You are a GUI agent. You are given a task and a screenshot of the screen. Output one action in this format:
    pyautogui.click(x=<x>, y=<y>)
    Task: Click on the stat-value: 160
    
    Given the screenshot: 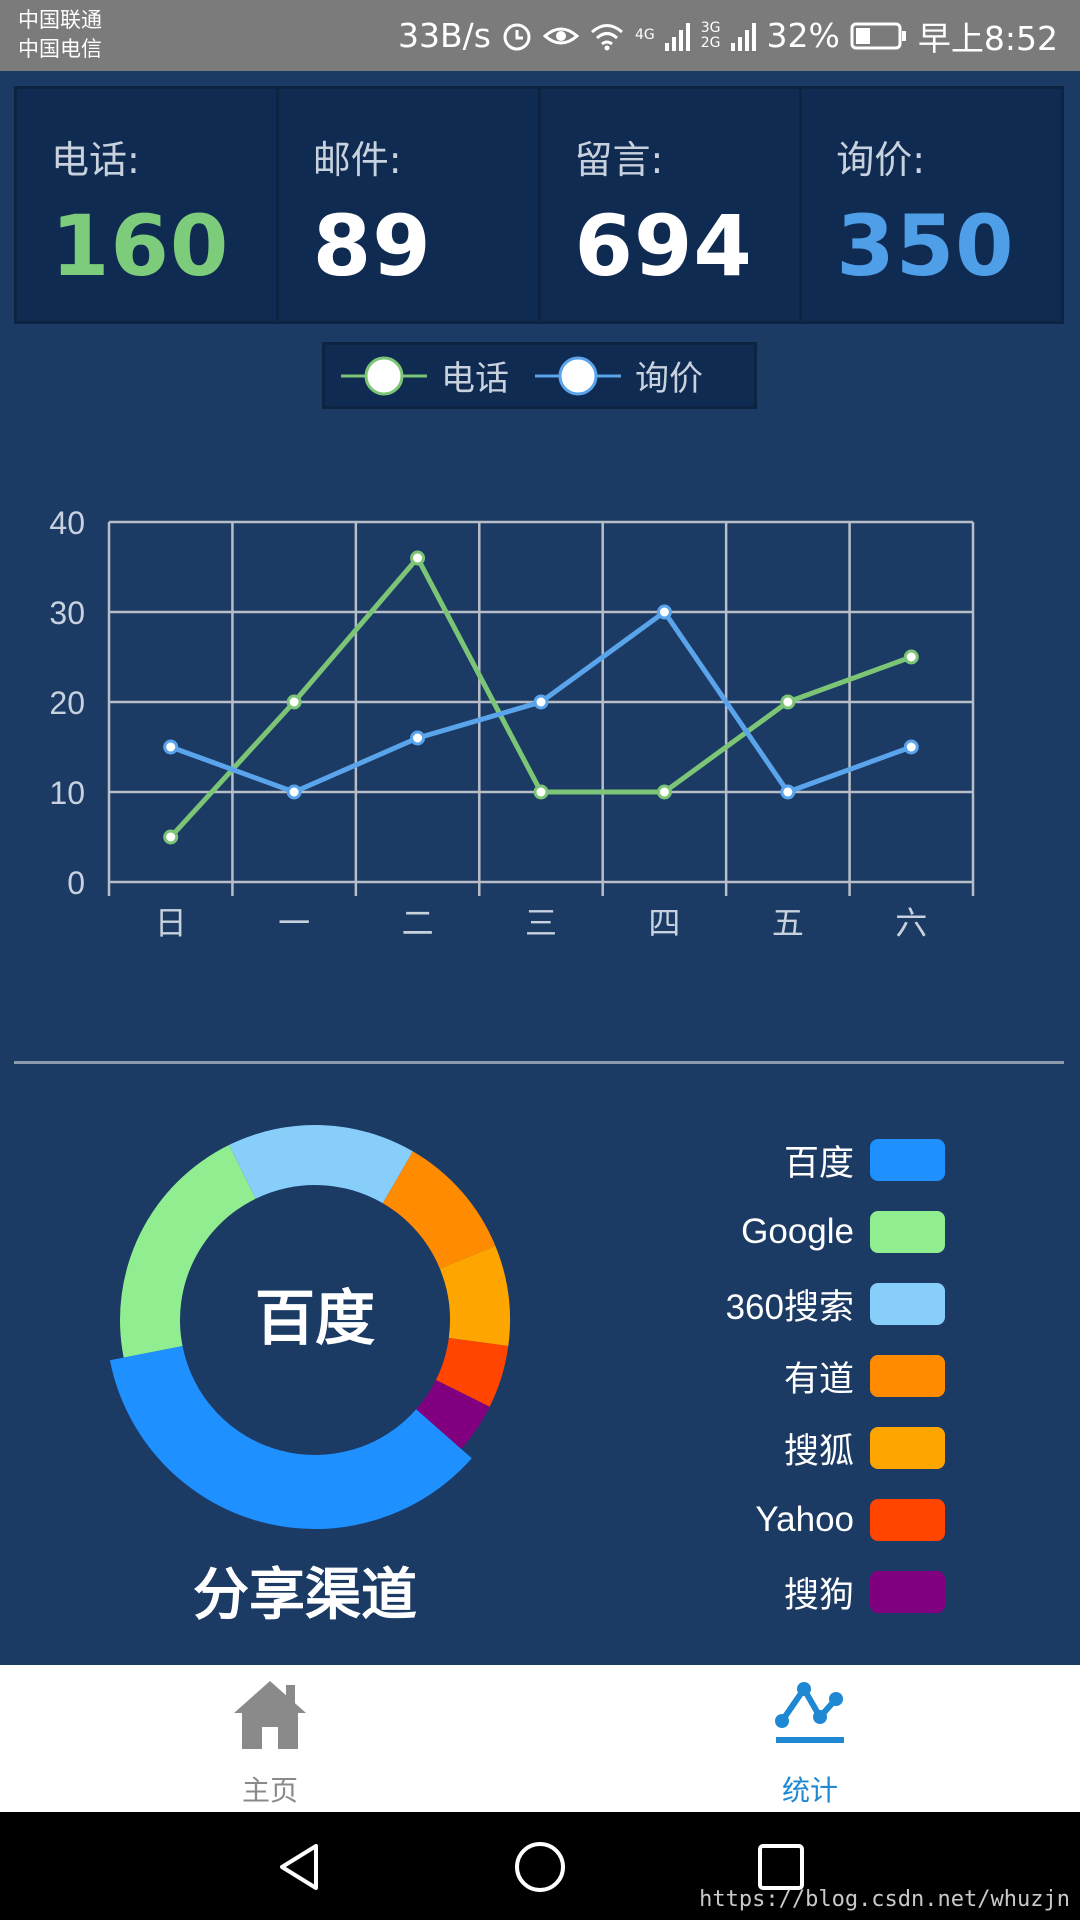 What is the action you would take?
    pyautogui.click(x=140, y=246)
    